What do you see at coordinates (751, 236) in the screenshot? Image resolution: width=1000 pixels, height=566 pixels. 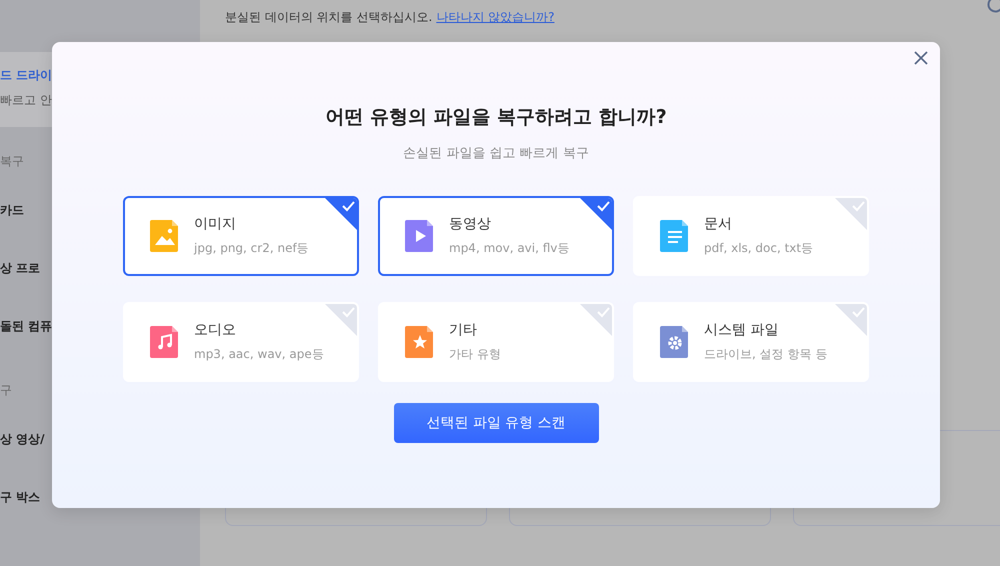 I see `file-type-card: 문서 pdf, xls, doc, txt등` at bounding box center [751, 236].